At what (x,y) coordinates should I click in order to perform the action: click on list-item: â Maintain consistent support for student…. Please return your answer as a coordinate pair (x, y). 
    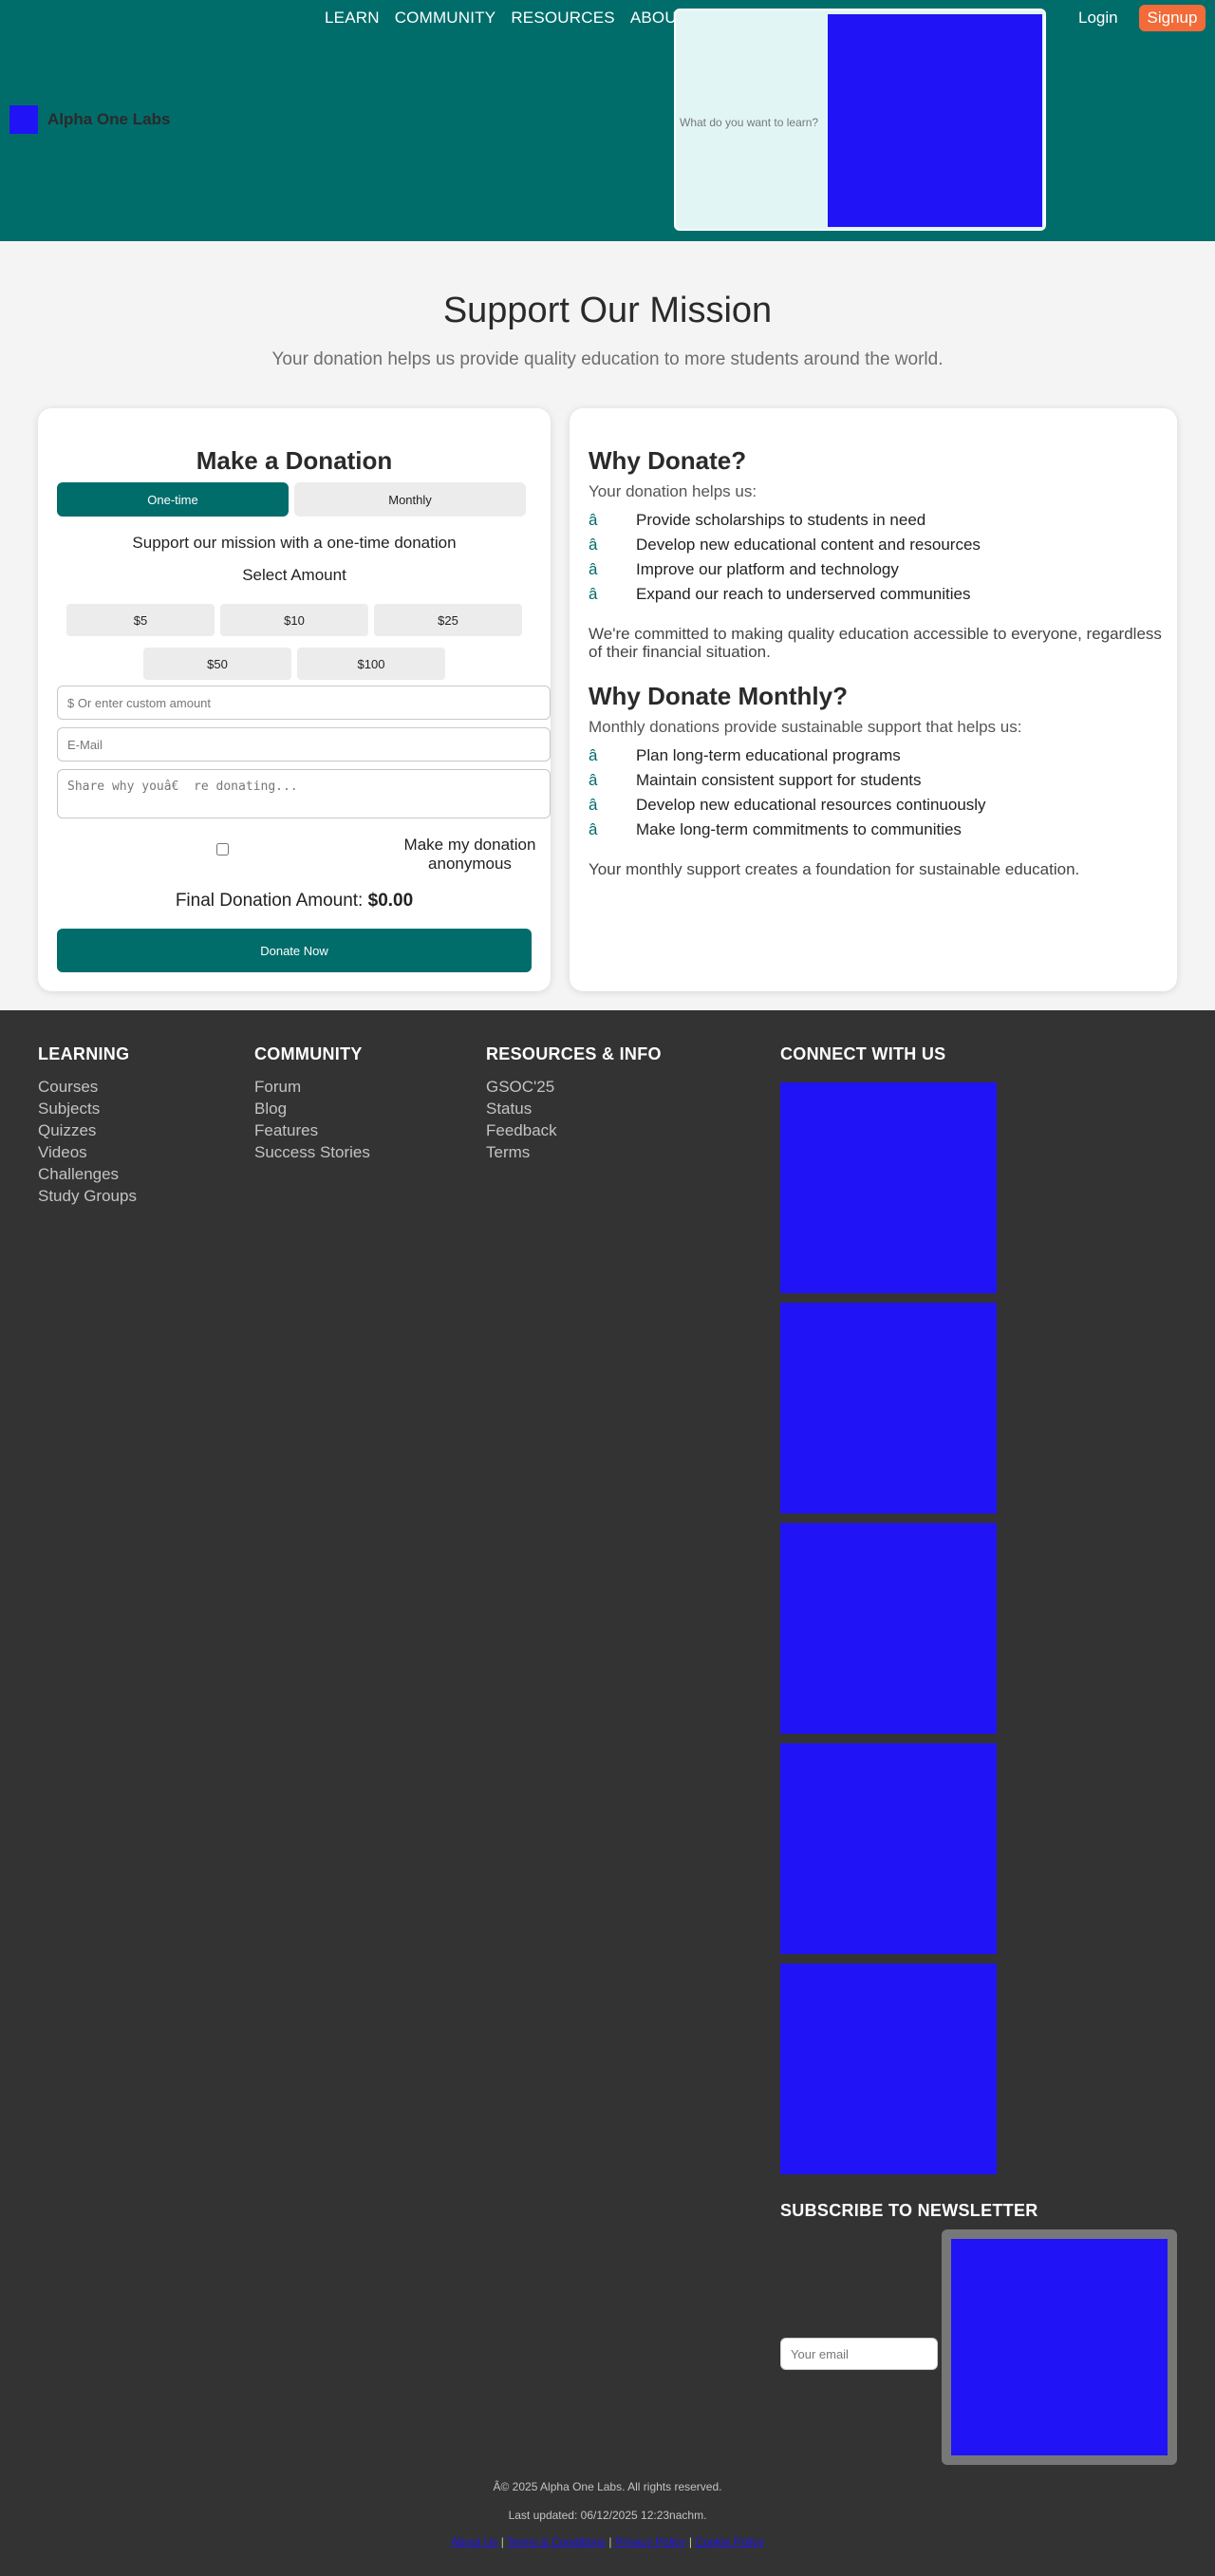
    Looking at the image, I should click on (787, 783).